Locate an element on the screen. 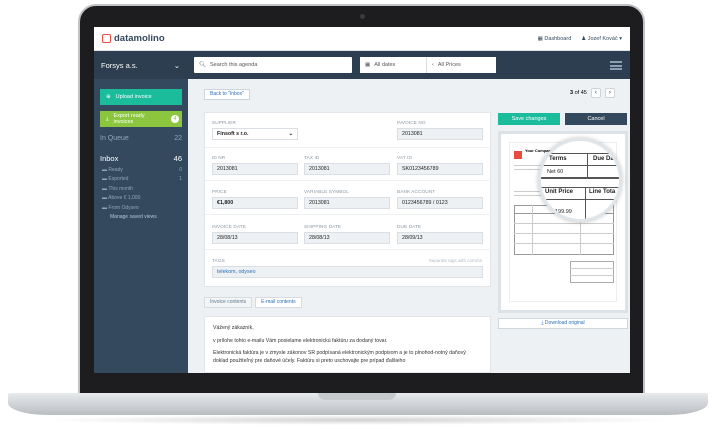 The height and width of the screenshot is (437, 716). price-field: Price €1,800 is located at coordinates (255, 199).